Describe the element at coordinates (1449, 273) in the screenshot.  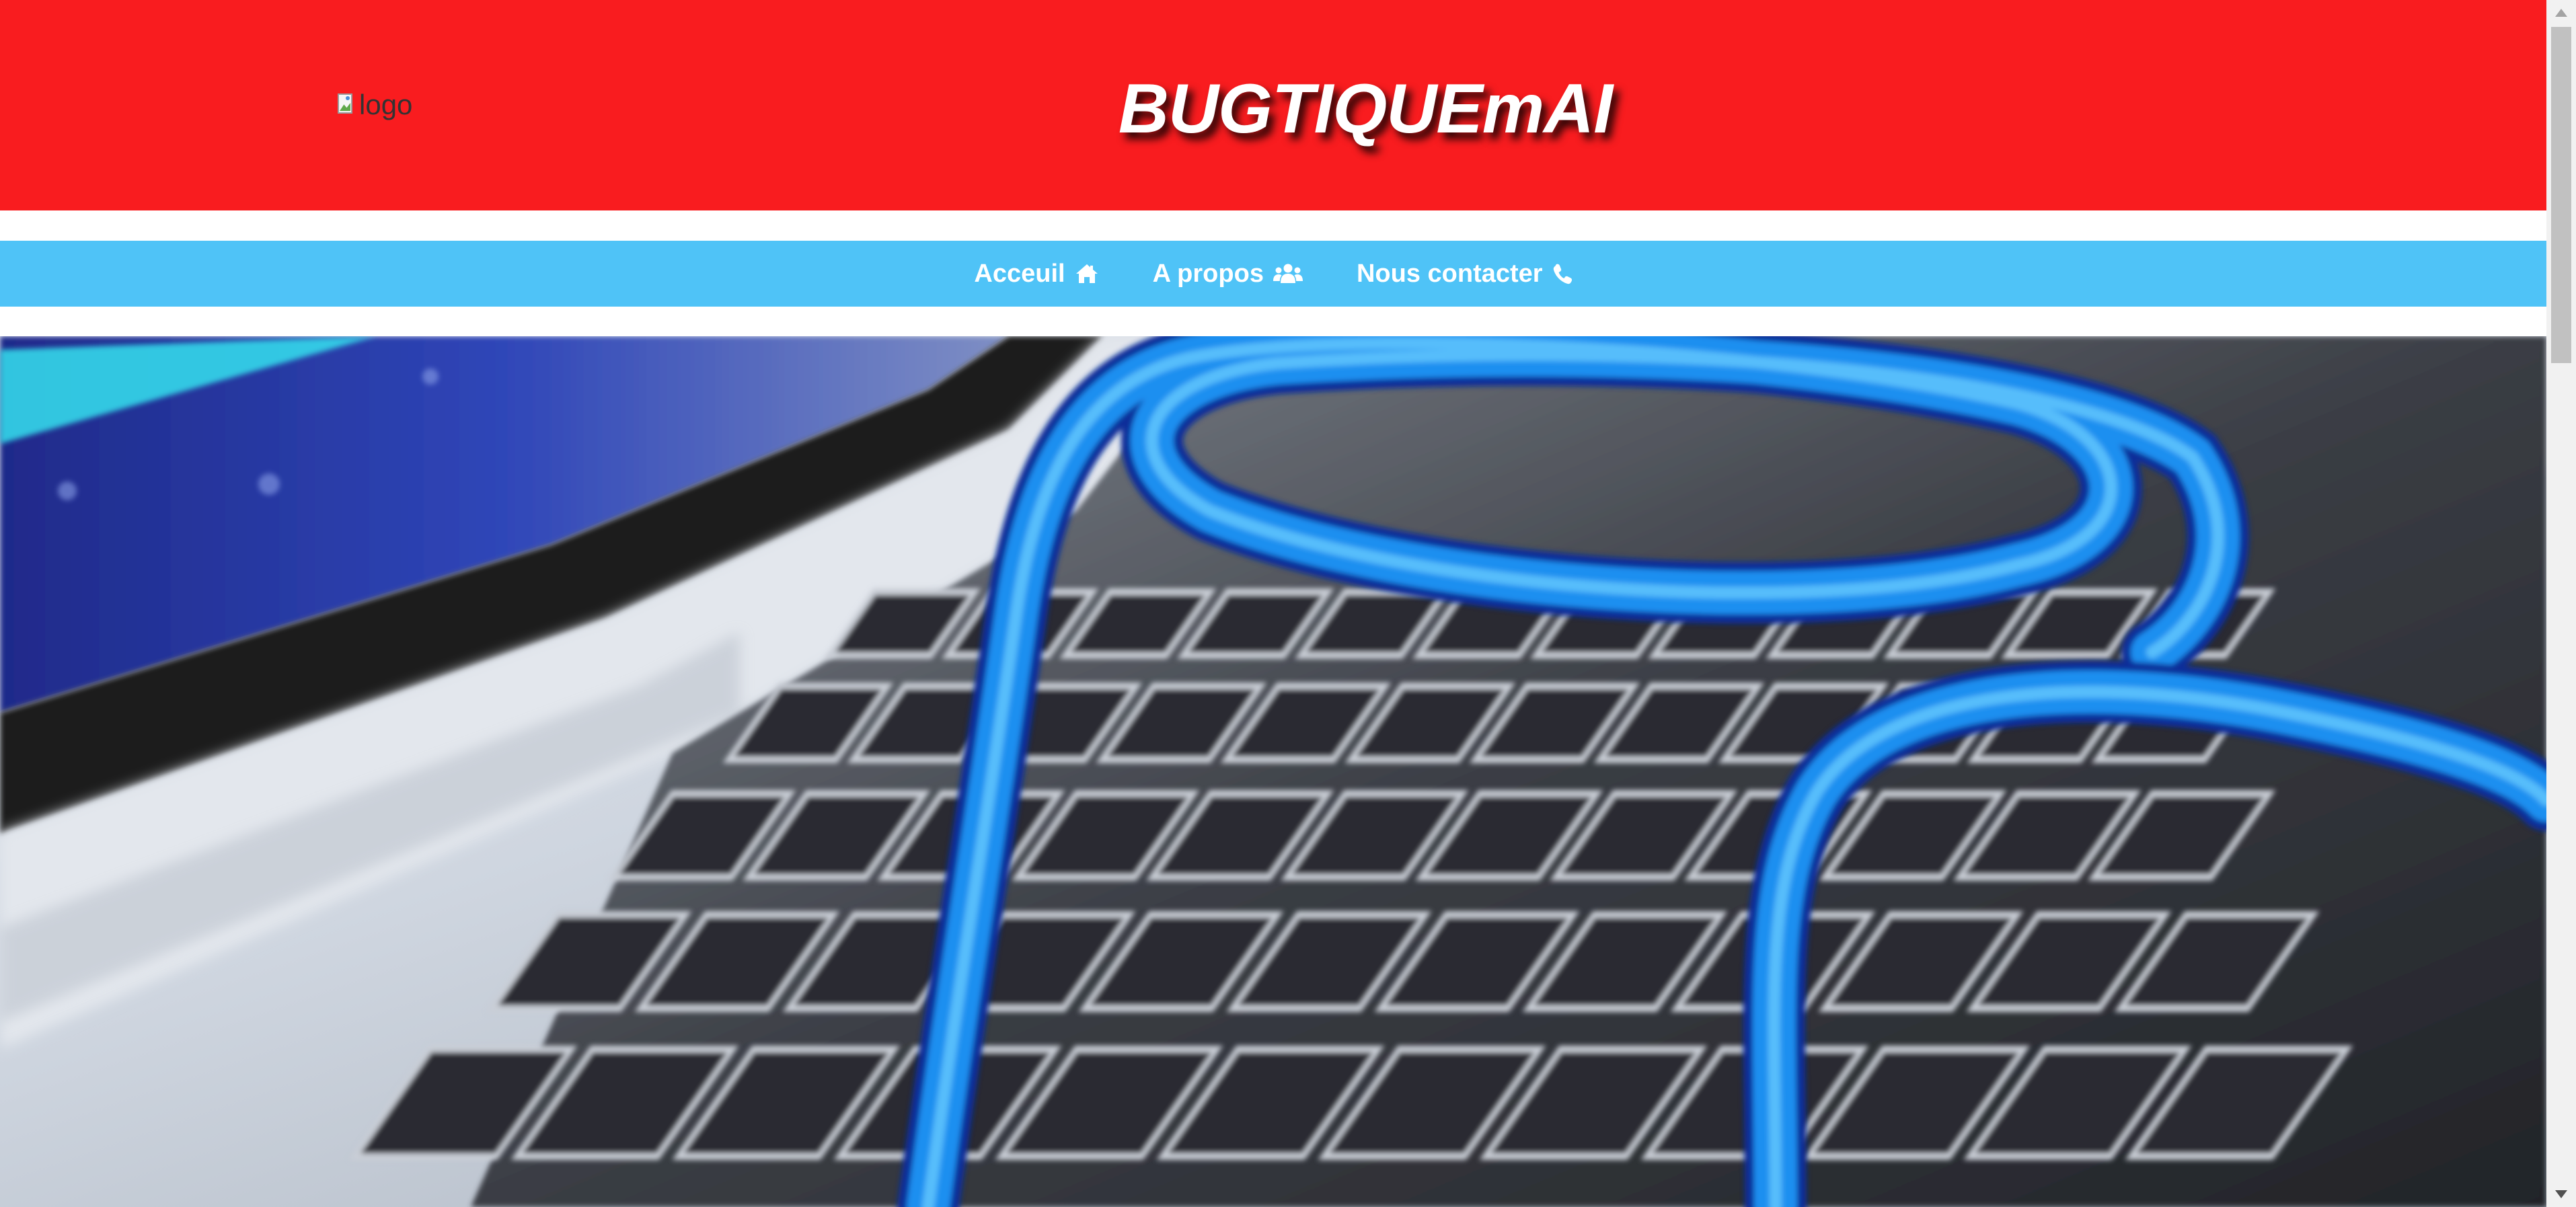
I see `nav-link-label: Nous contacter` at that location.